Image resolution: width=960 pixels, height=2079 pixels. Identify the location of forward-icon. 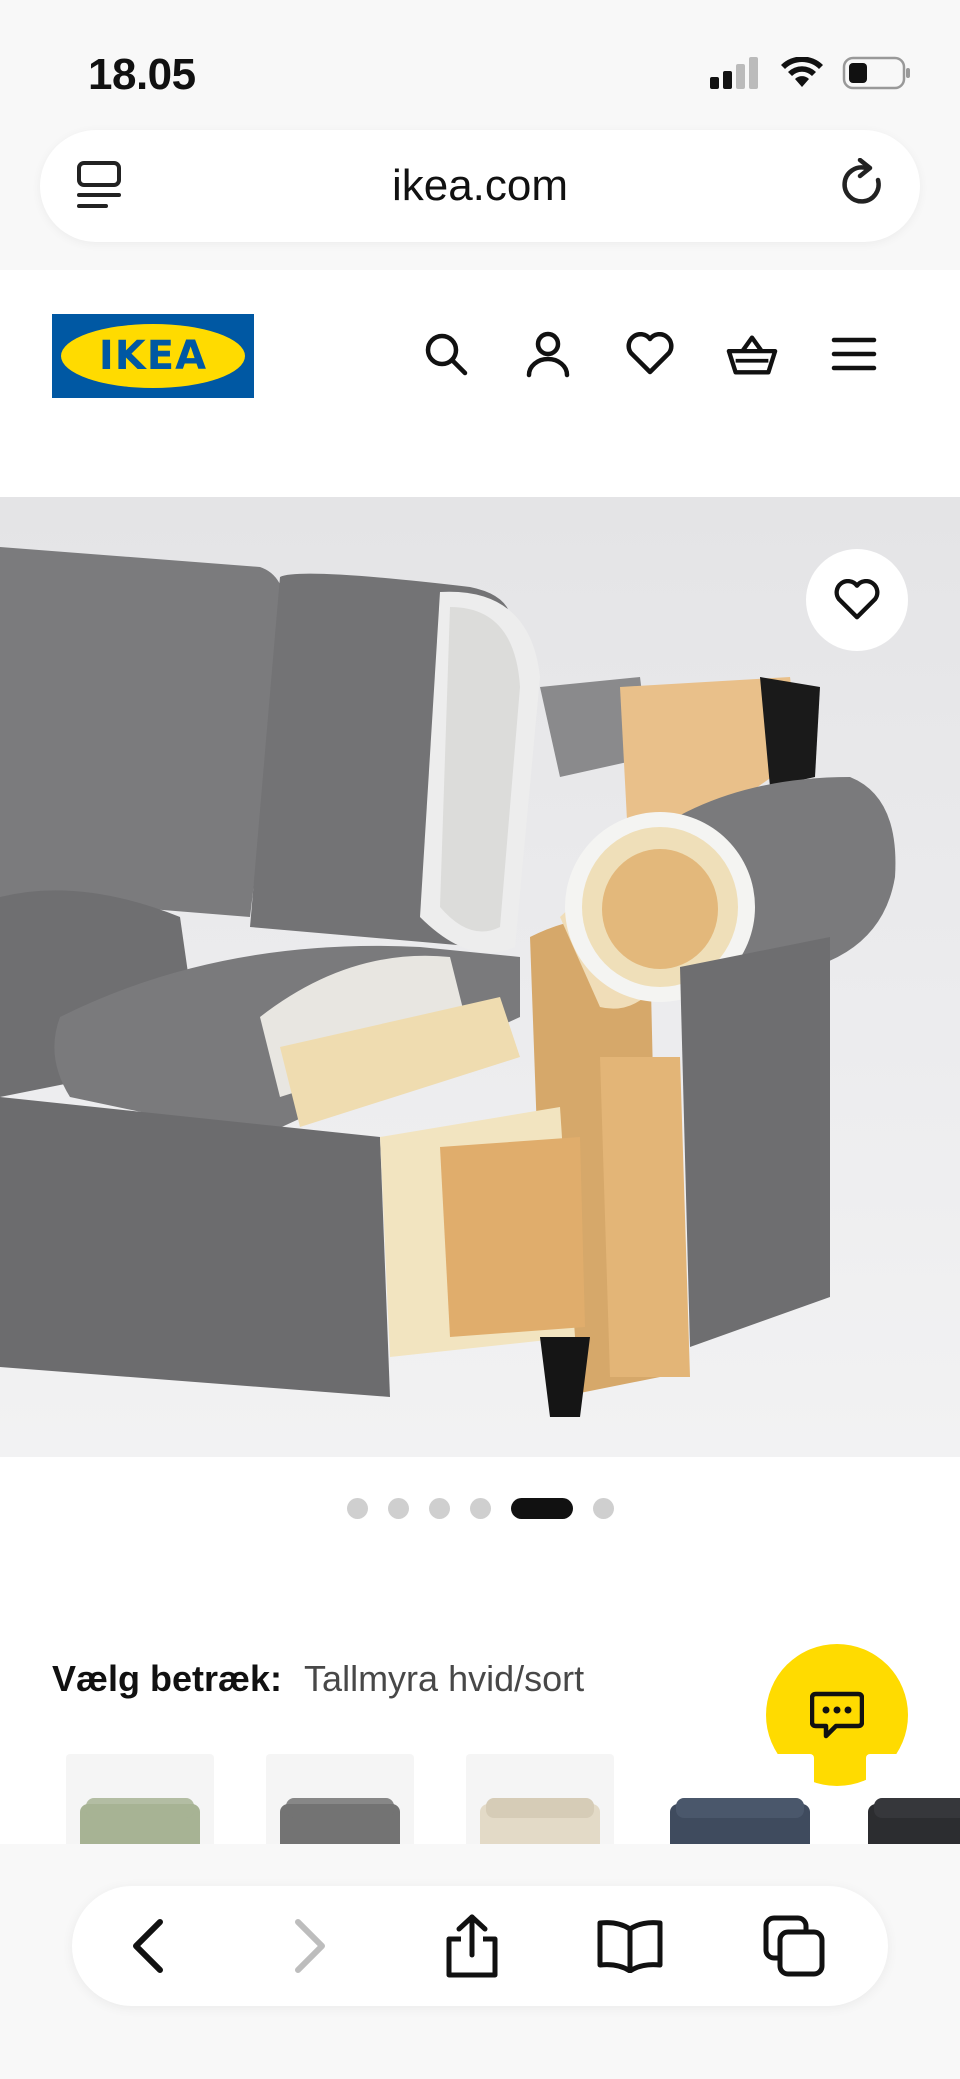
(310, 1946).